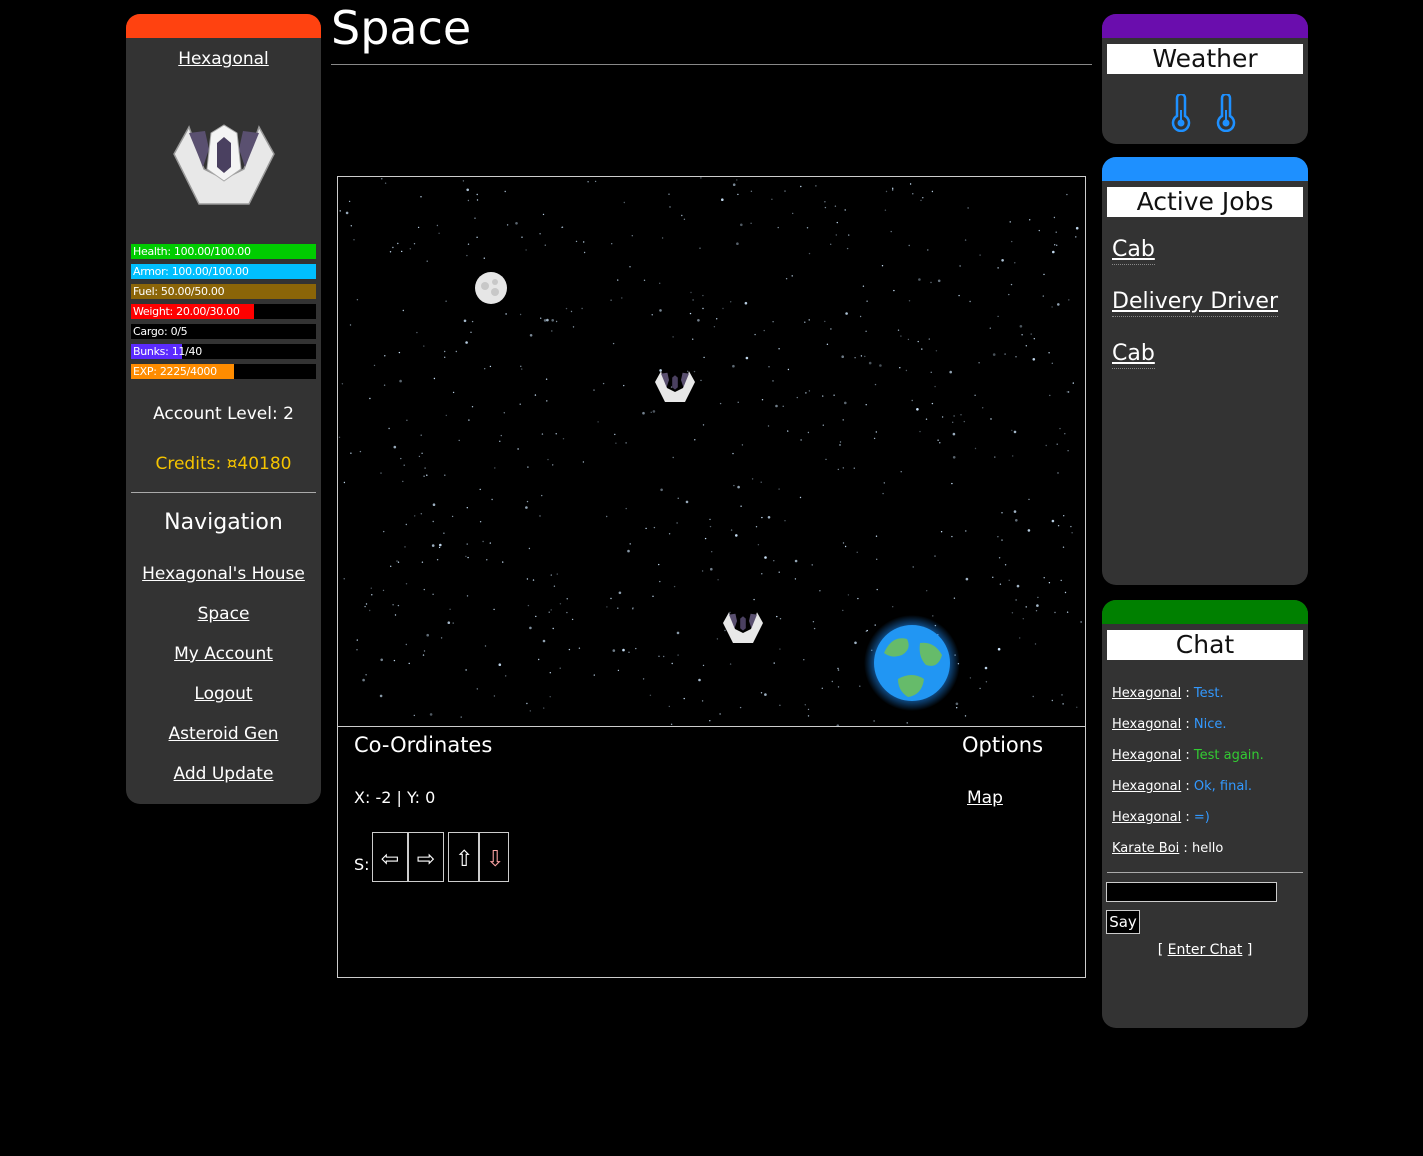 Image resolution: width=1423 pixels, height=1156 pixels. Describe the element at coordinates (1207, 848) in the screenshot. I see `chat-text: hello` at that location.